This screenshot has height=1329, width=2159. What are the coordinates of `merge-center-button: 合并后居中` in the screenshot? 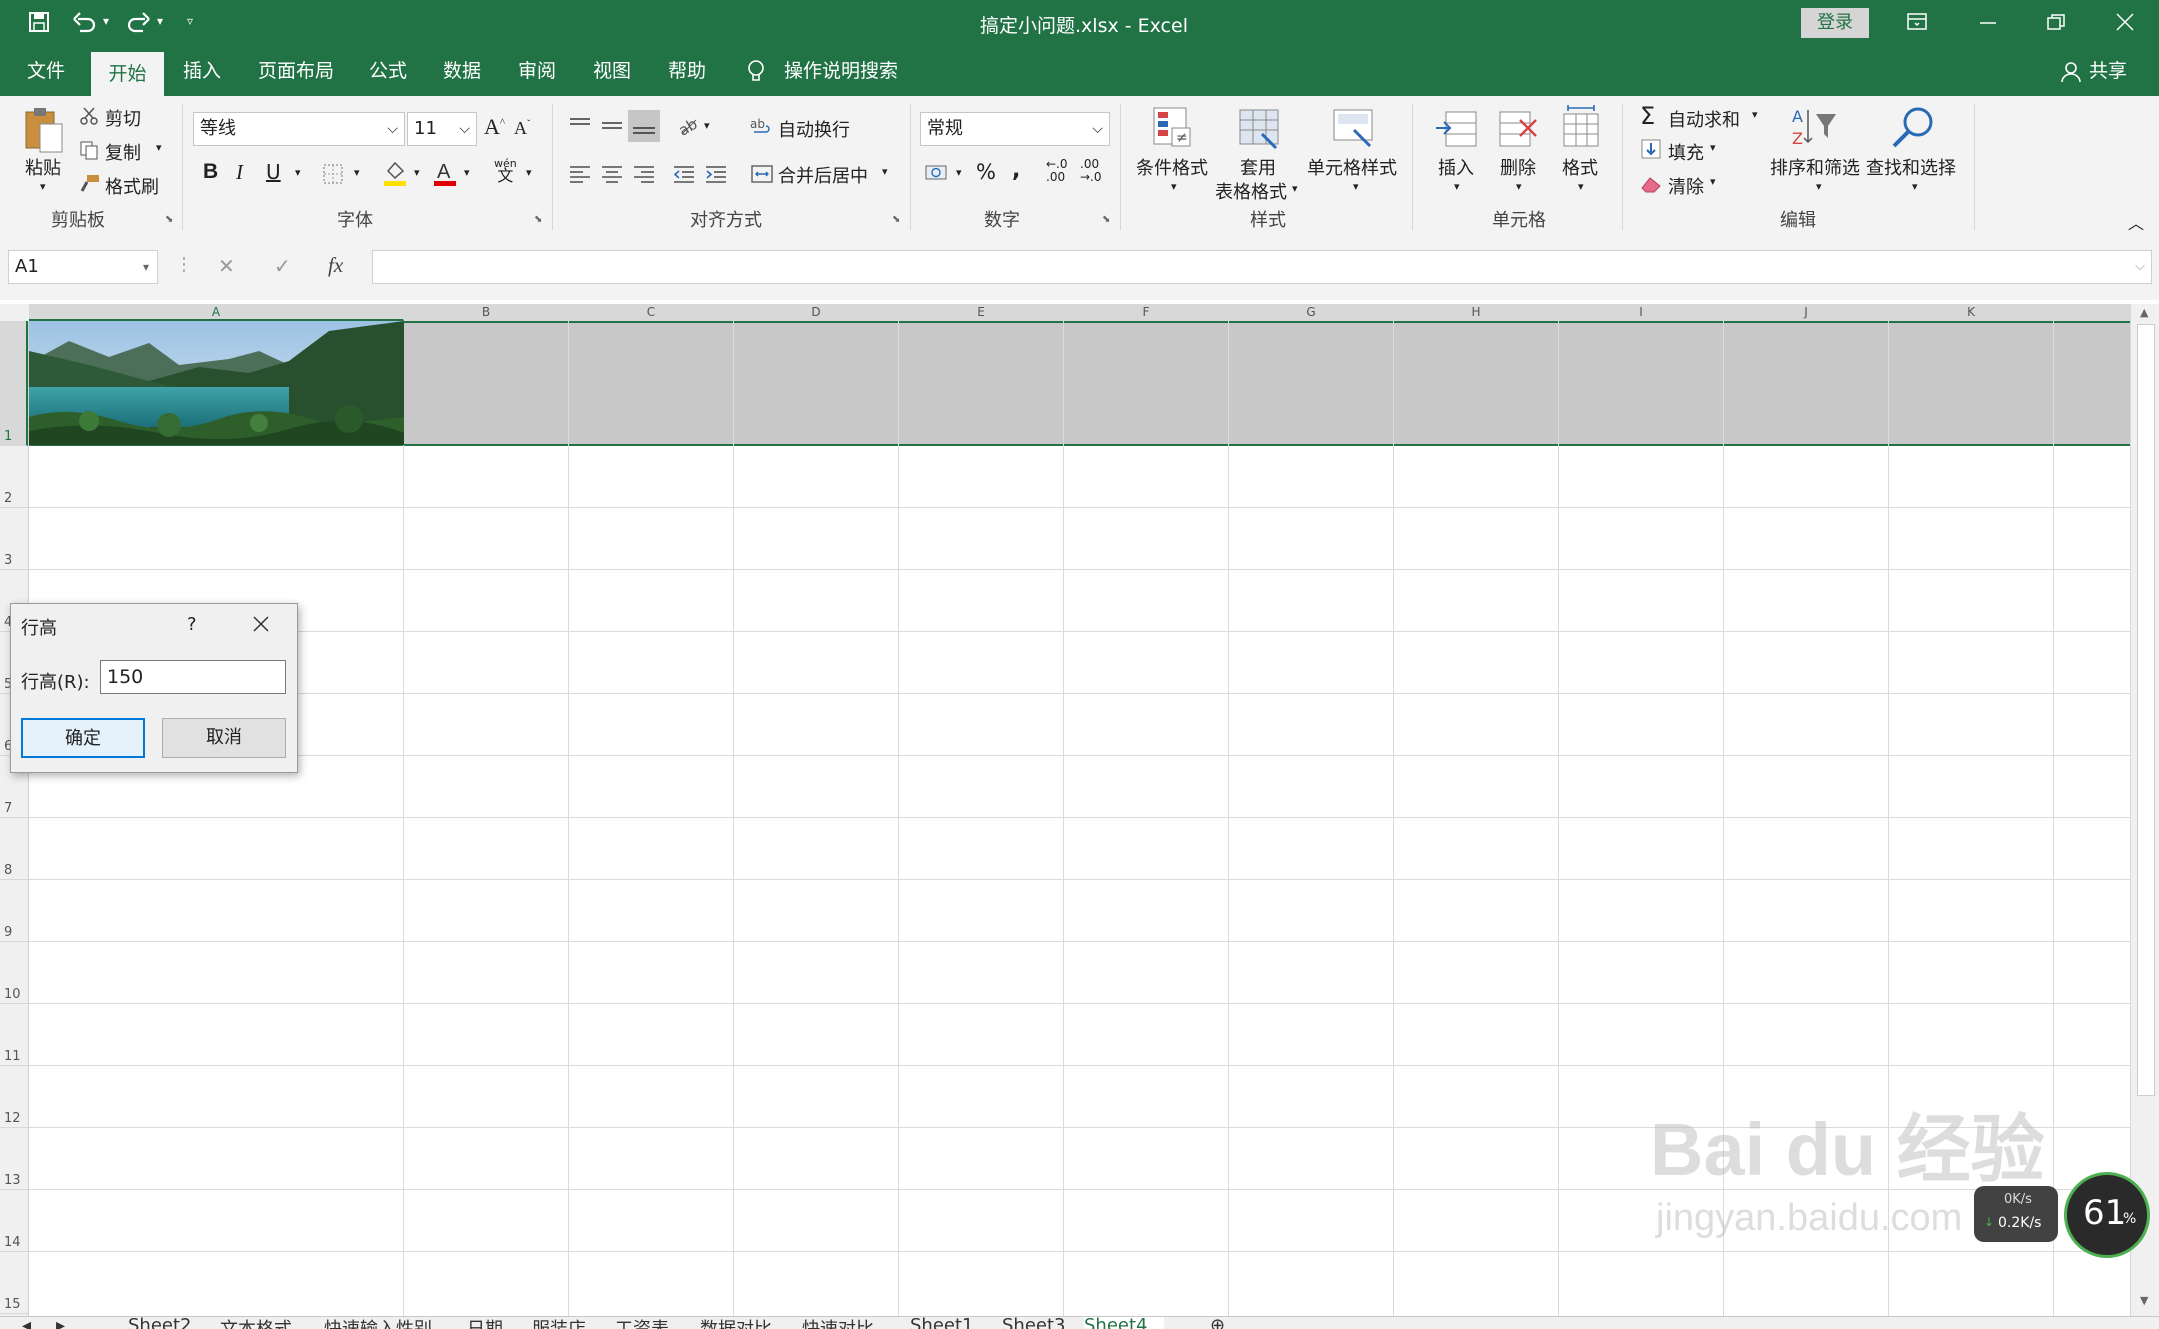 It's located at (823, 175).